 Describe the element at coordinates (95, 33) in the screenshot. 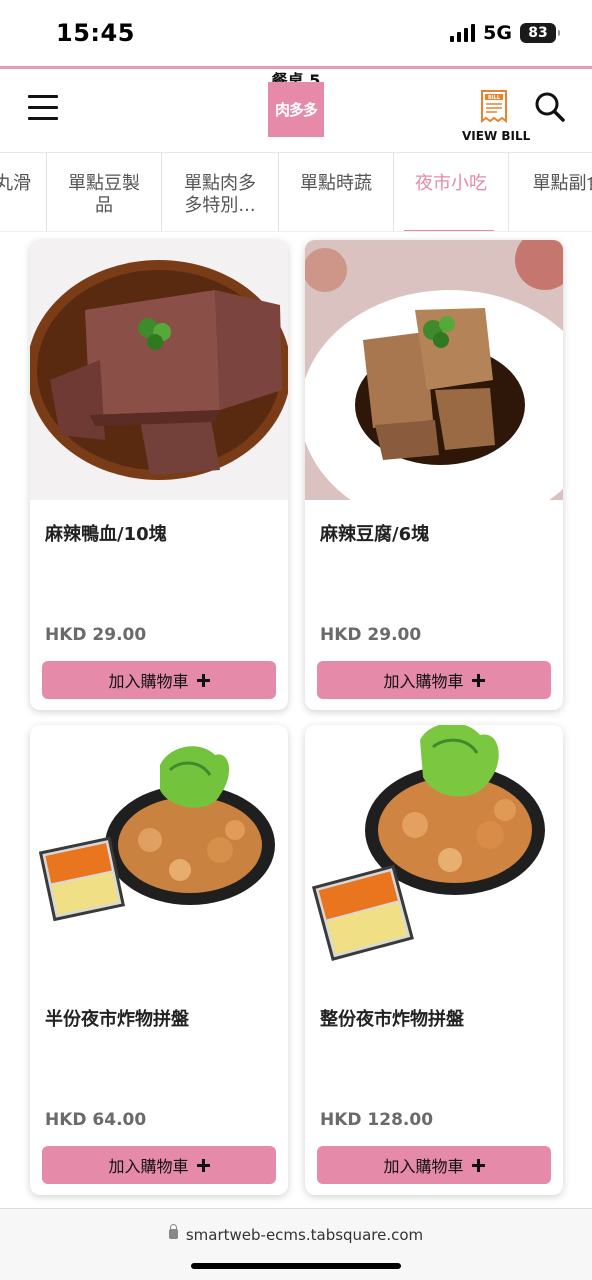

I see `status-time: 15:45` at that location.